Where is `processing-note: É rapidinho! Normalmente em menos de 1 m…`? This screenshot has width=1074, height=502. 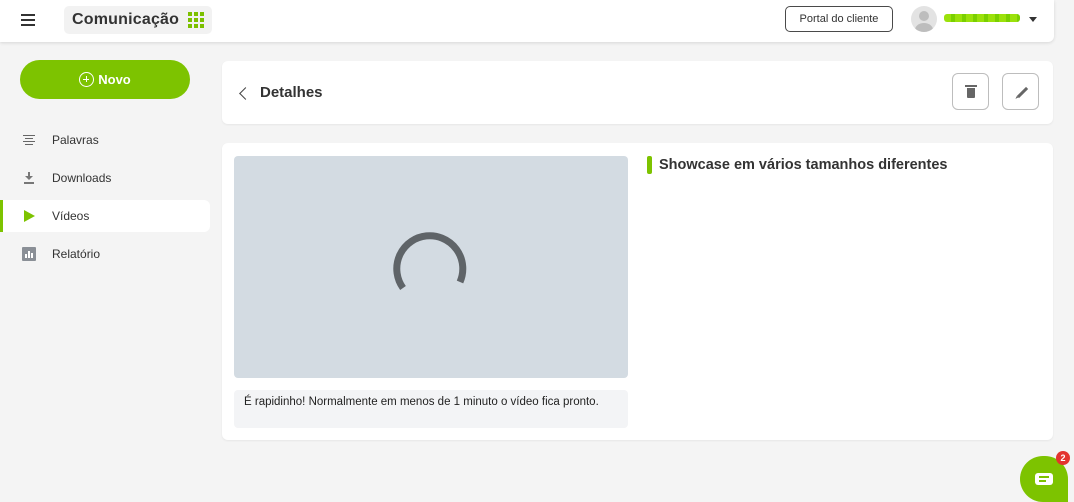
processing-note: É rapidinho! Normalmente em menos de 1 m… is located at coordinates (431, 409).